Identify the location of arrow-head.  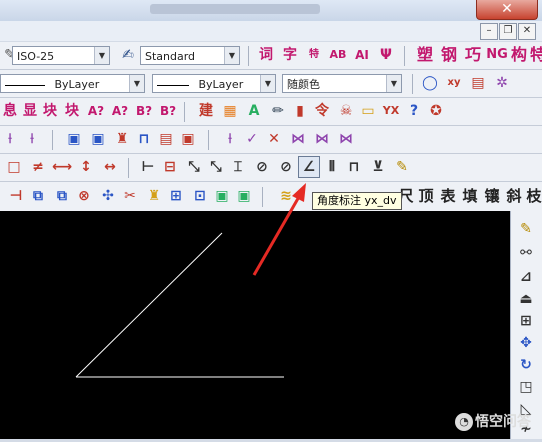
(299, 192).